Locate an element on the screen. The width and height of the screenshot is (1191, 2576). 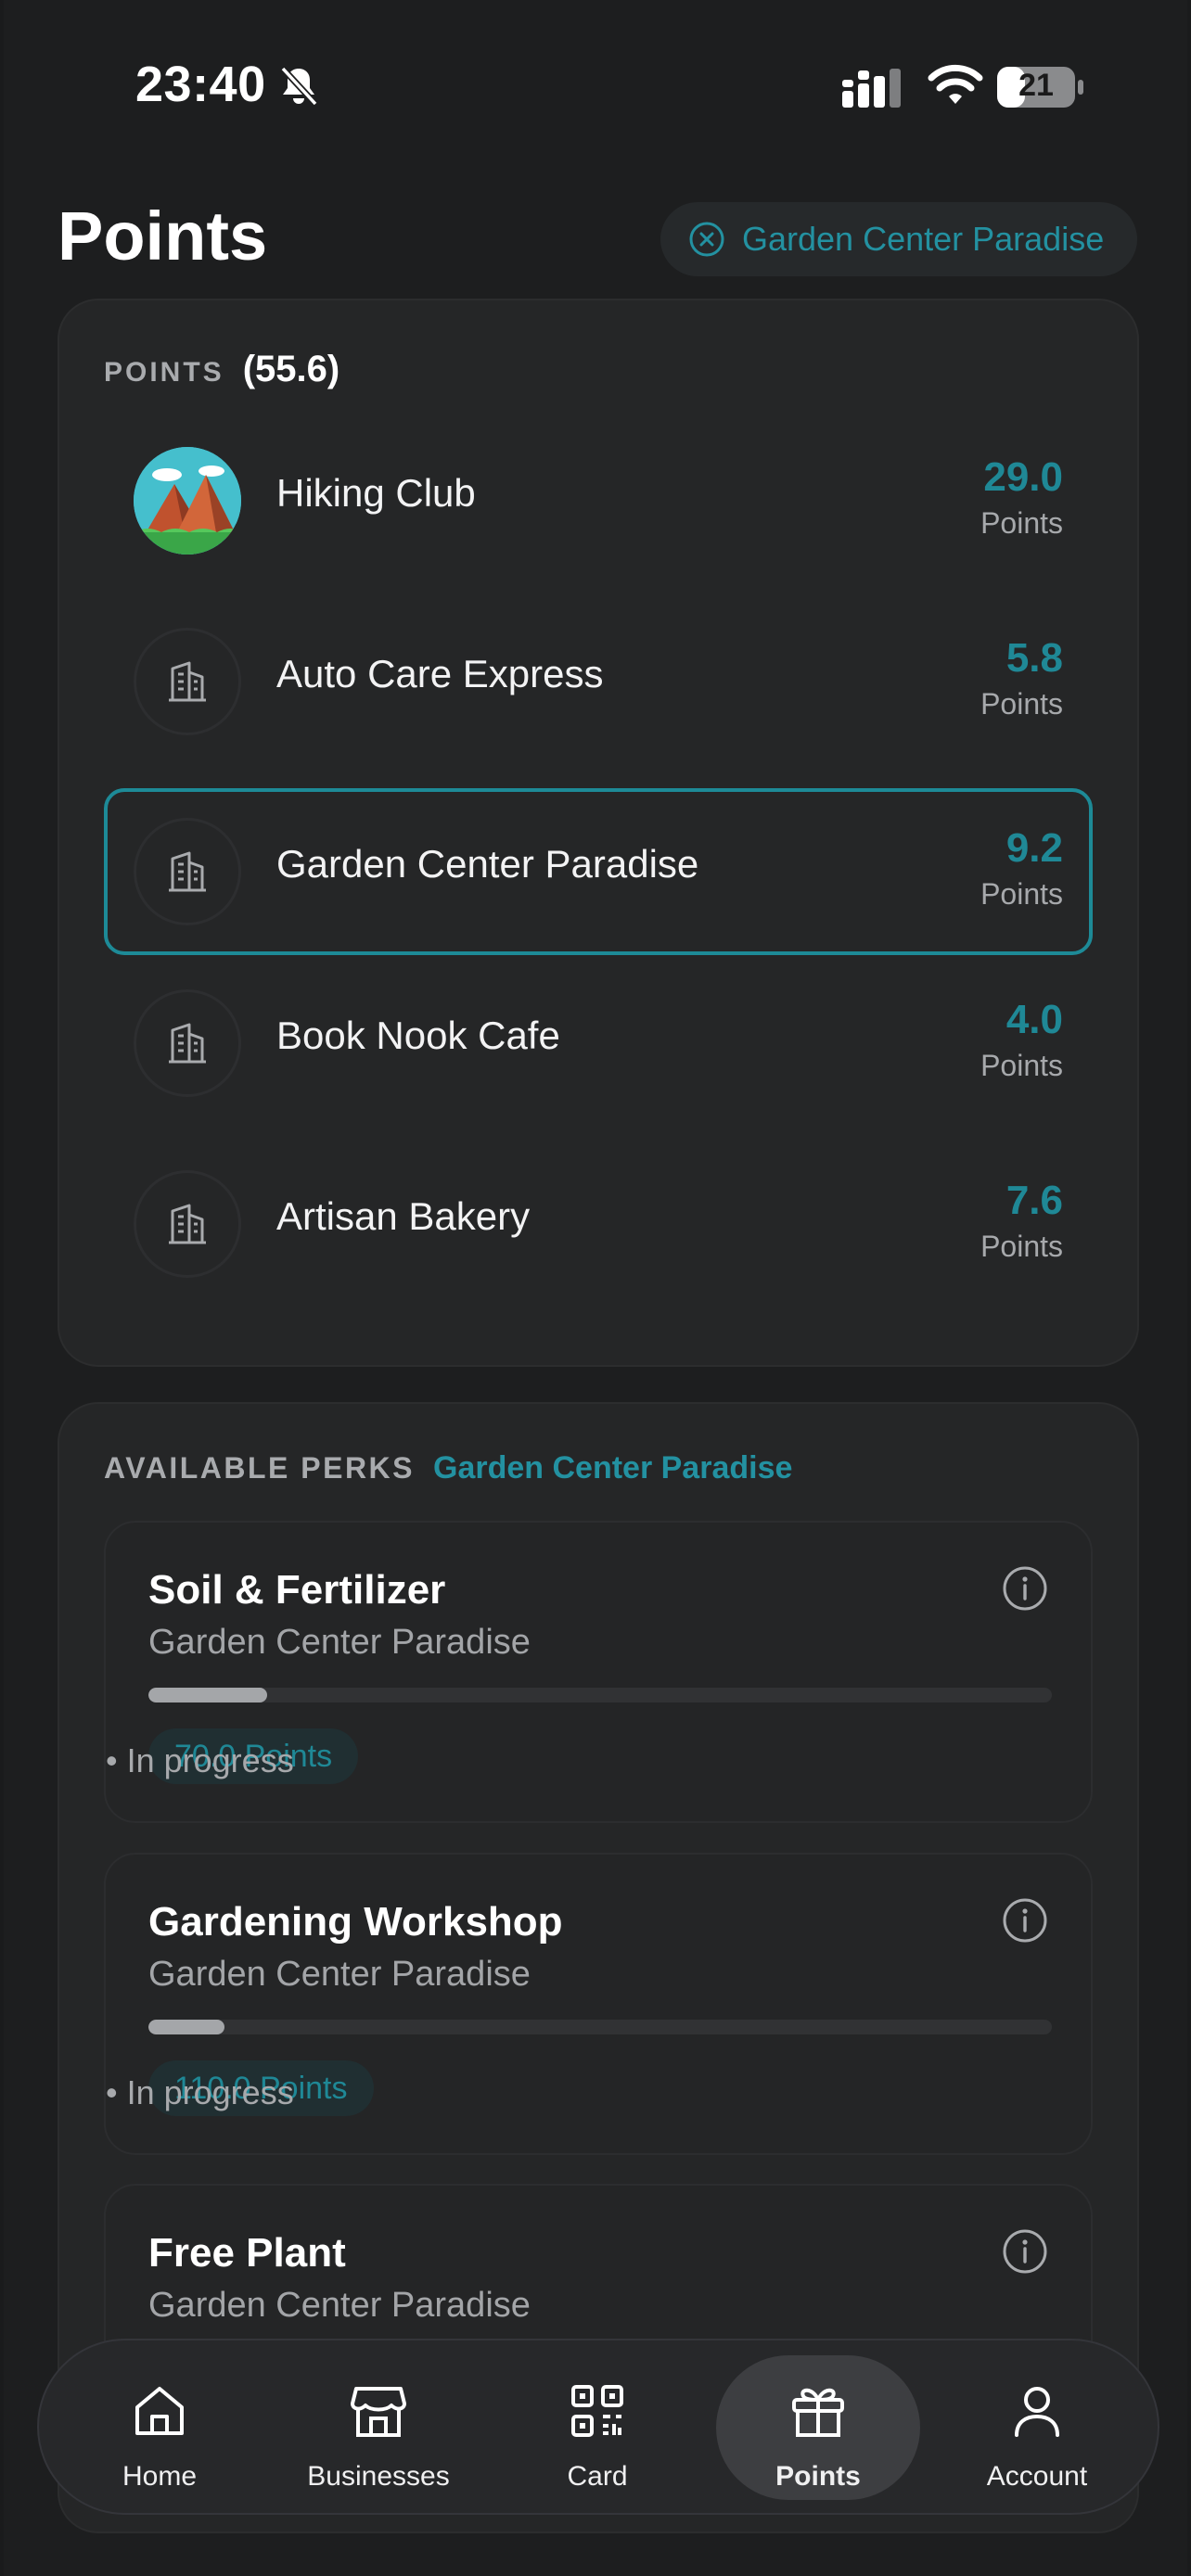
points-value: 7.6 is located at coordinates (1034, 1200).